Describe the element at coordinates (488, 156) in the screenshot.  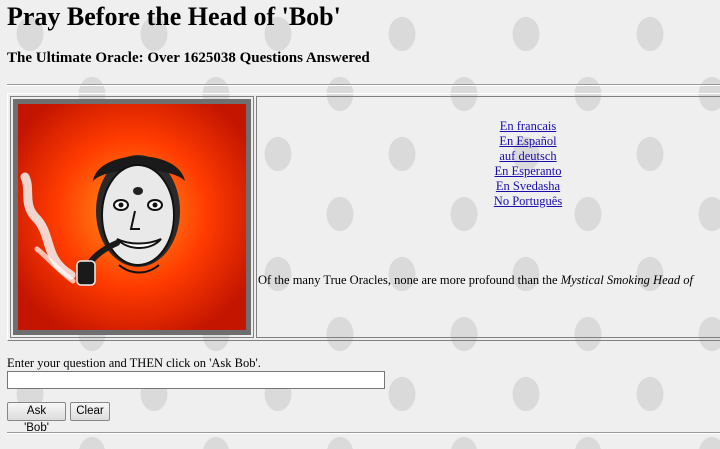
I see `language-link: auf deutsch` at that location.